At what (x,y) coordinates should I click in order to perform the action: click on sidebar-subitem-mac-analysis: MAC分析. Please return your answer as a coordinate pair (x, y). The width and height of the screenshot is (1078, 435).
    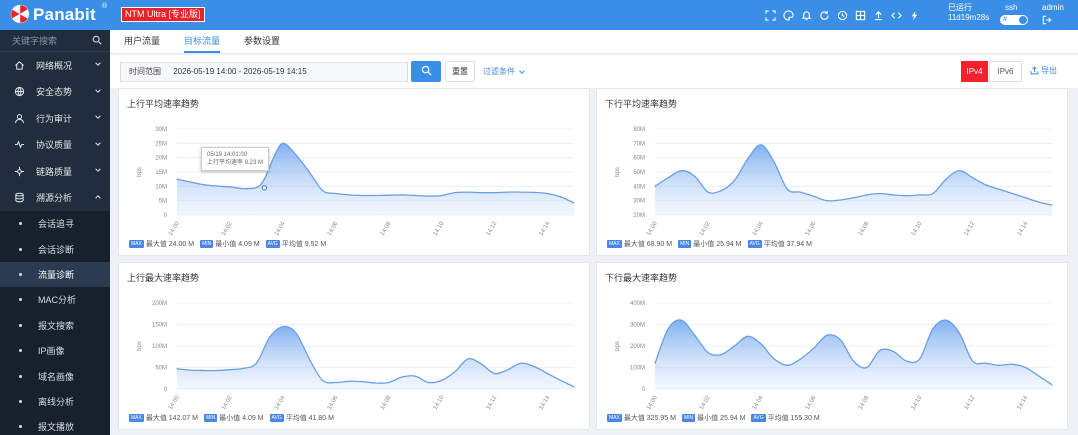
    Looking at the image, I should click on (55, 300).